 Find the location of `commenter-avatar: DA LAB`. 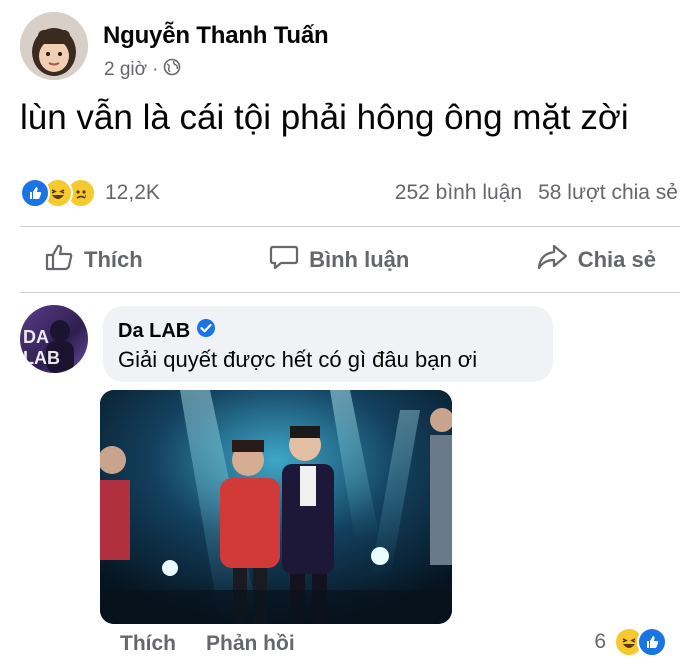

commenter-avatar: DA LAB is located at coordinates (54, 339).